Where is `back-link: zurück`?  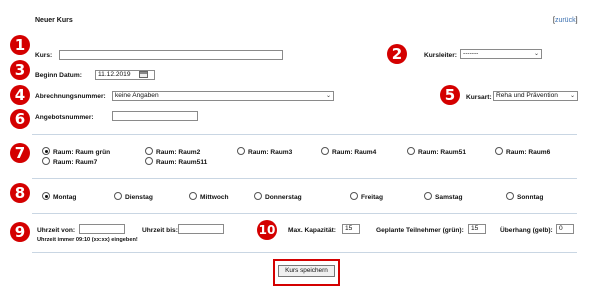 back-link: zurück is located at coordinates (565, 20).